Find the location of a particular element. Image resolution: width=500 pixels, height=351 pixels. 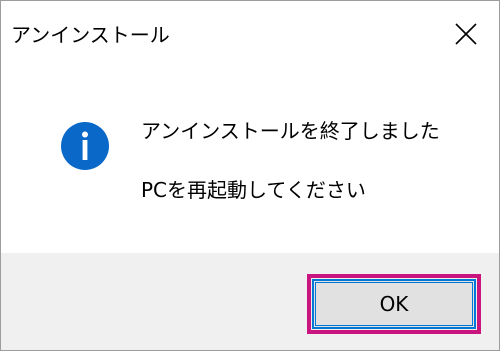

message-line-2: PCを再起動してください is located at coordinates (253, 190).